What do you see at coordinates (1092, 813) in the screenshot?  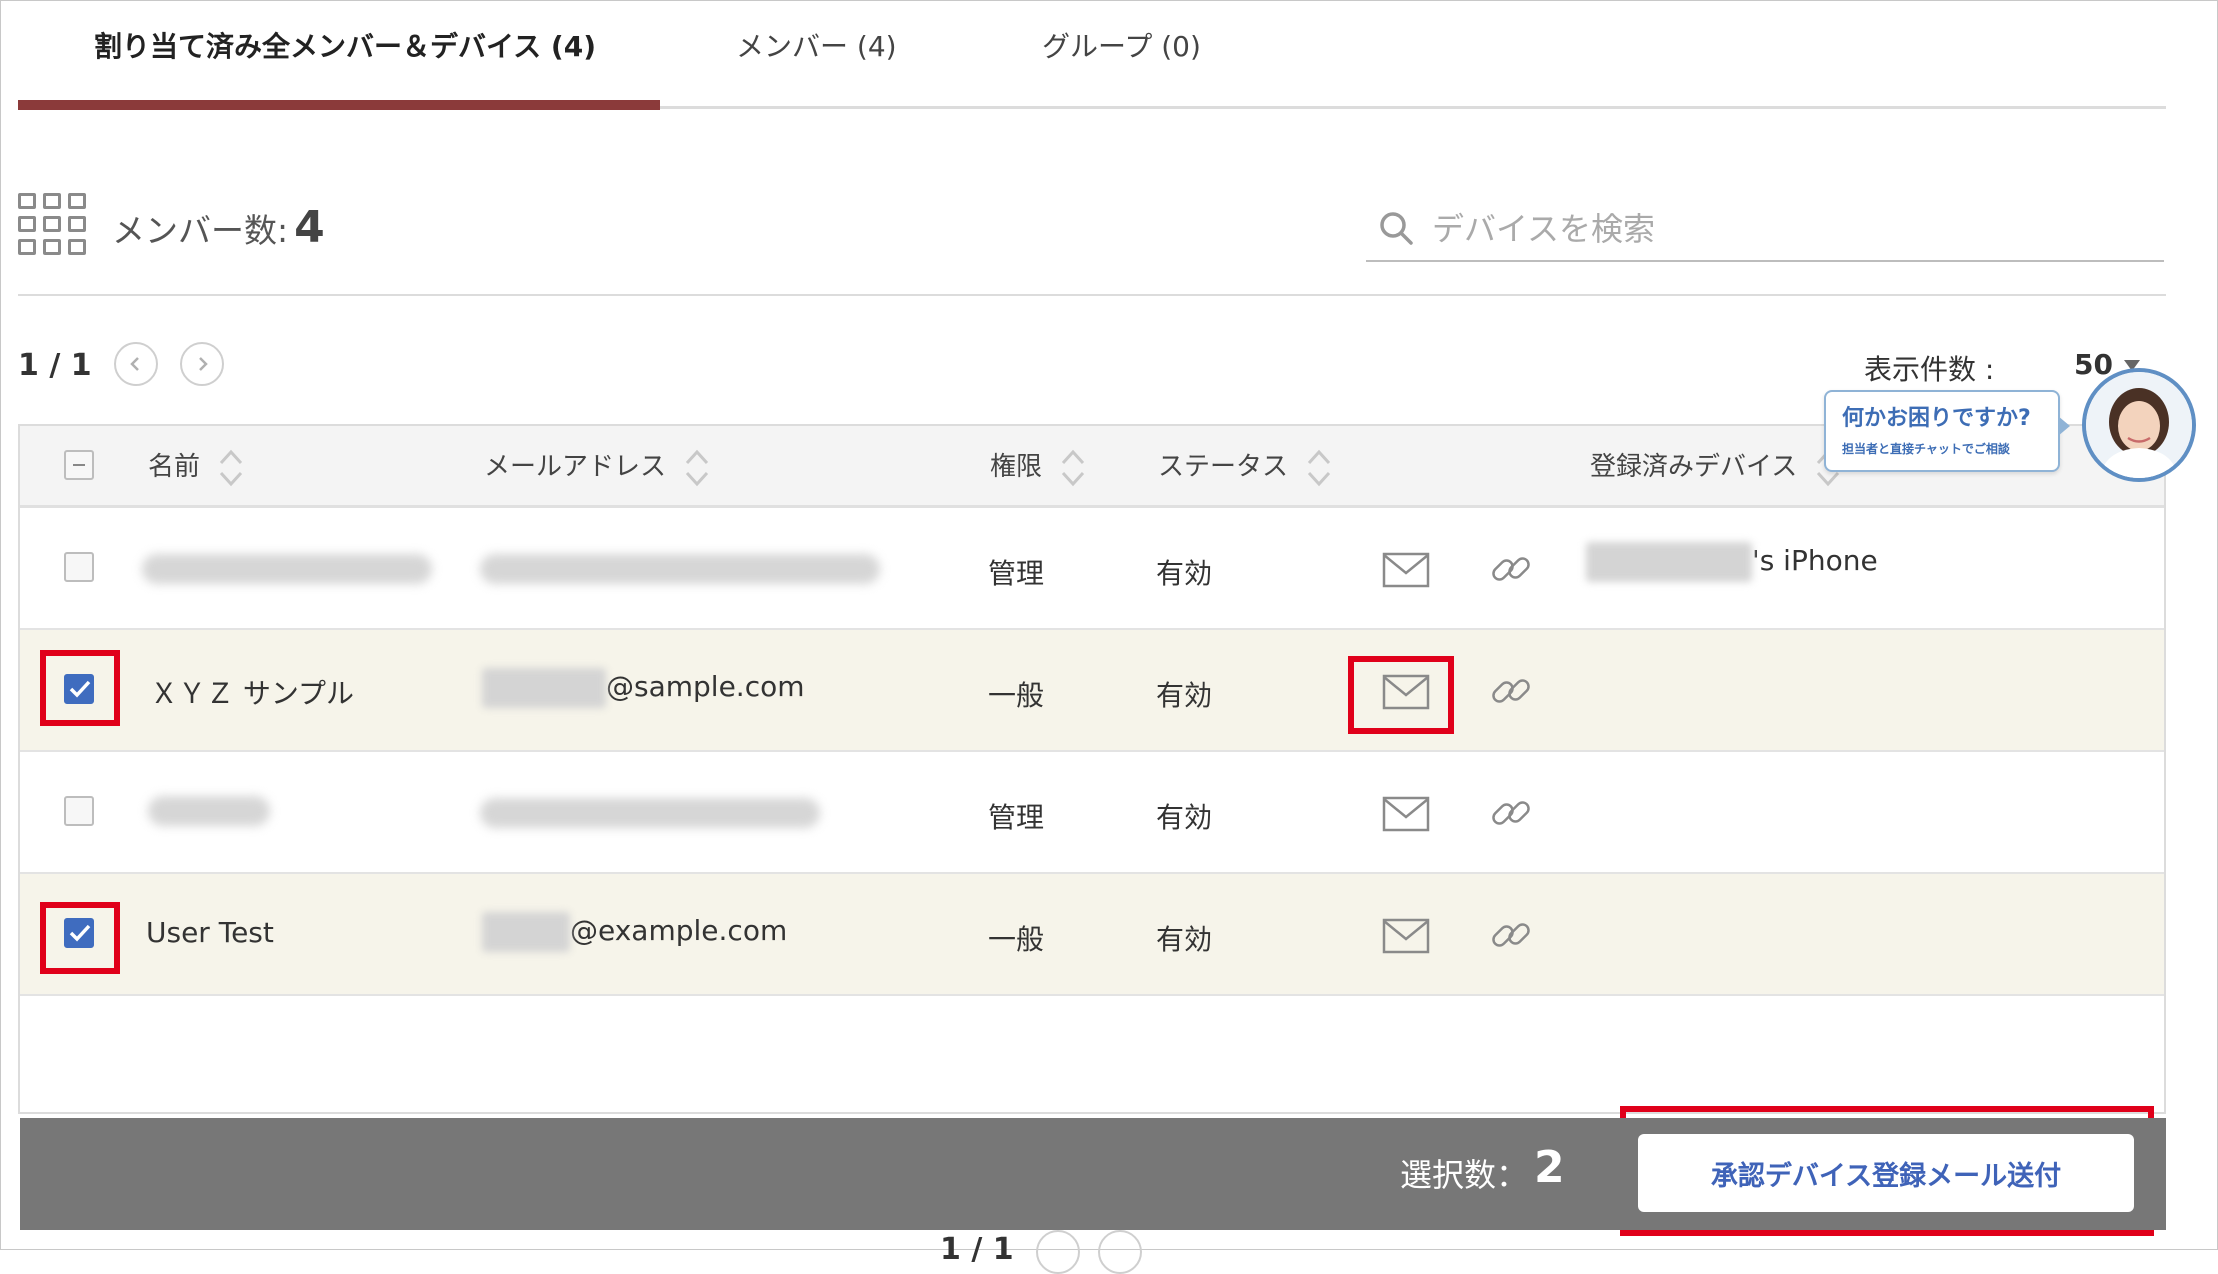 I see `table-row: 管理 有効` at bounding box center [1092, 813].